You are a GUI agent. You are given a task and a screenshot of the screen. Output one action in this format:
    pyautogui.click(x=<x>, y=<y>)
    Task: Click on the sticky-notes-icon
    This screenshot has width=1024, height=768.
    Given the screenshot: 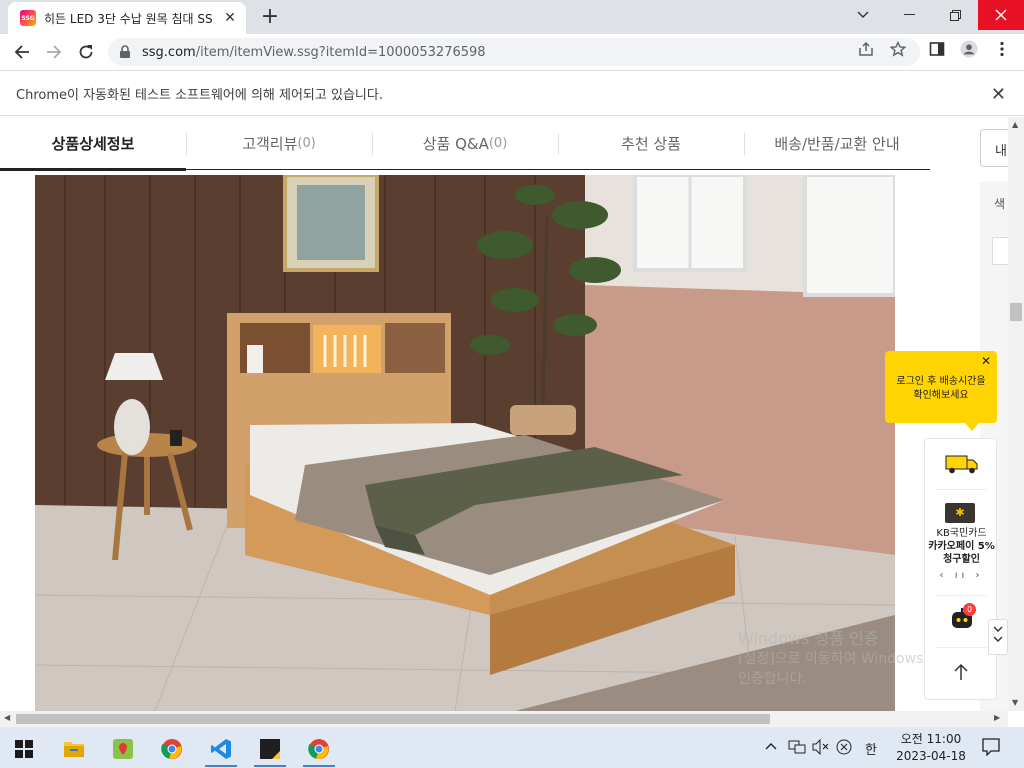 What is the action you would take?
    pyautogui.click(x=270, y=749)
    